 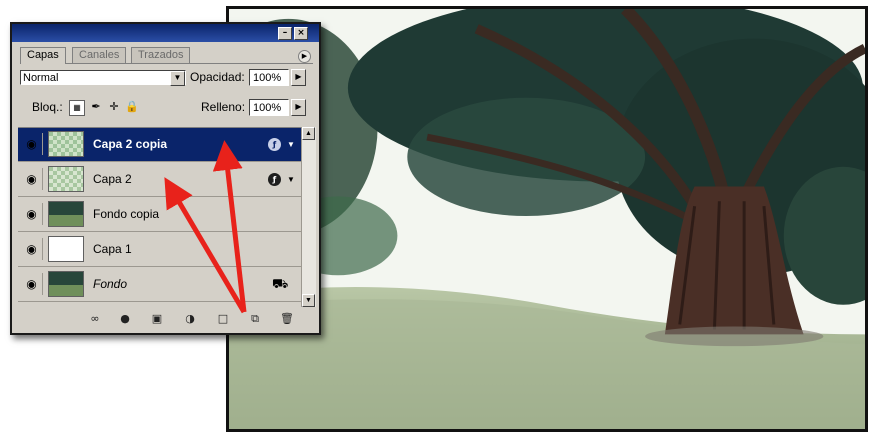 What do you see at coordinates (77, 108) in the screenshot?
I see `lock-transparency-icon: ▦` at bounding box center [77, 108].